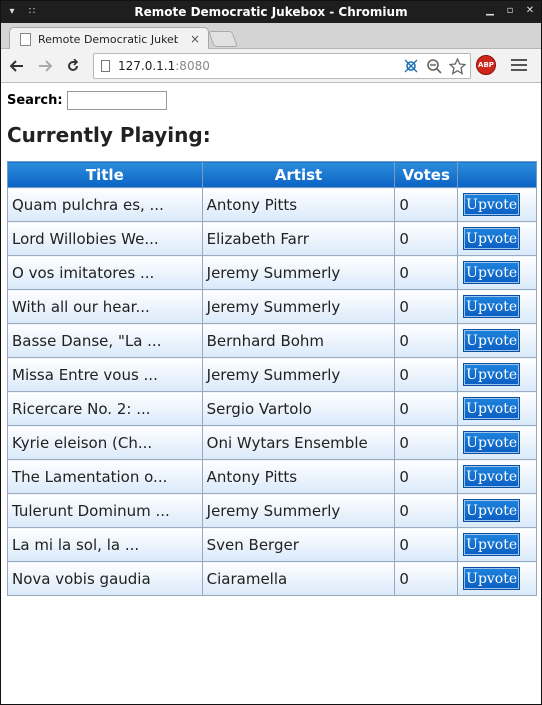 The image size is (542, 705). Describe the element at coordinates (519, 65) in the screenshot. I see `menu-icon` at that location.